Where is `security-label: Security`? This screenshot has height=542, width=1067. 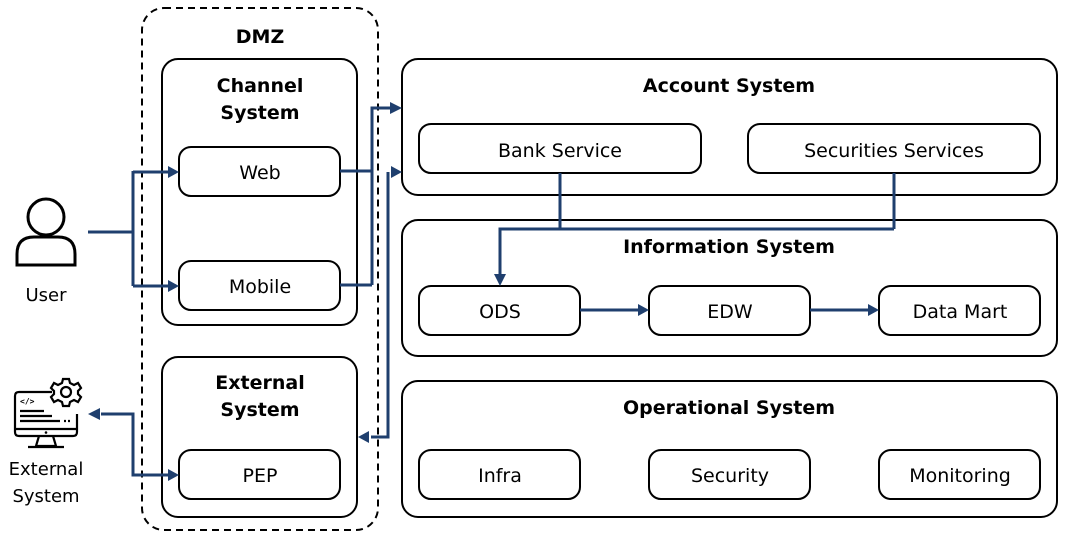
security-label: Security is located at coordinates (730, 476).